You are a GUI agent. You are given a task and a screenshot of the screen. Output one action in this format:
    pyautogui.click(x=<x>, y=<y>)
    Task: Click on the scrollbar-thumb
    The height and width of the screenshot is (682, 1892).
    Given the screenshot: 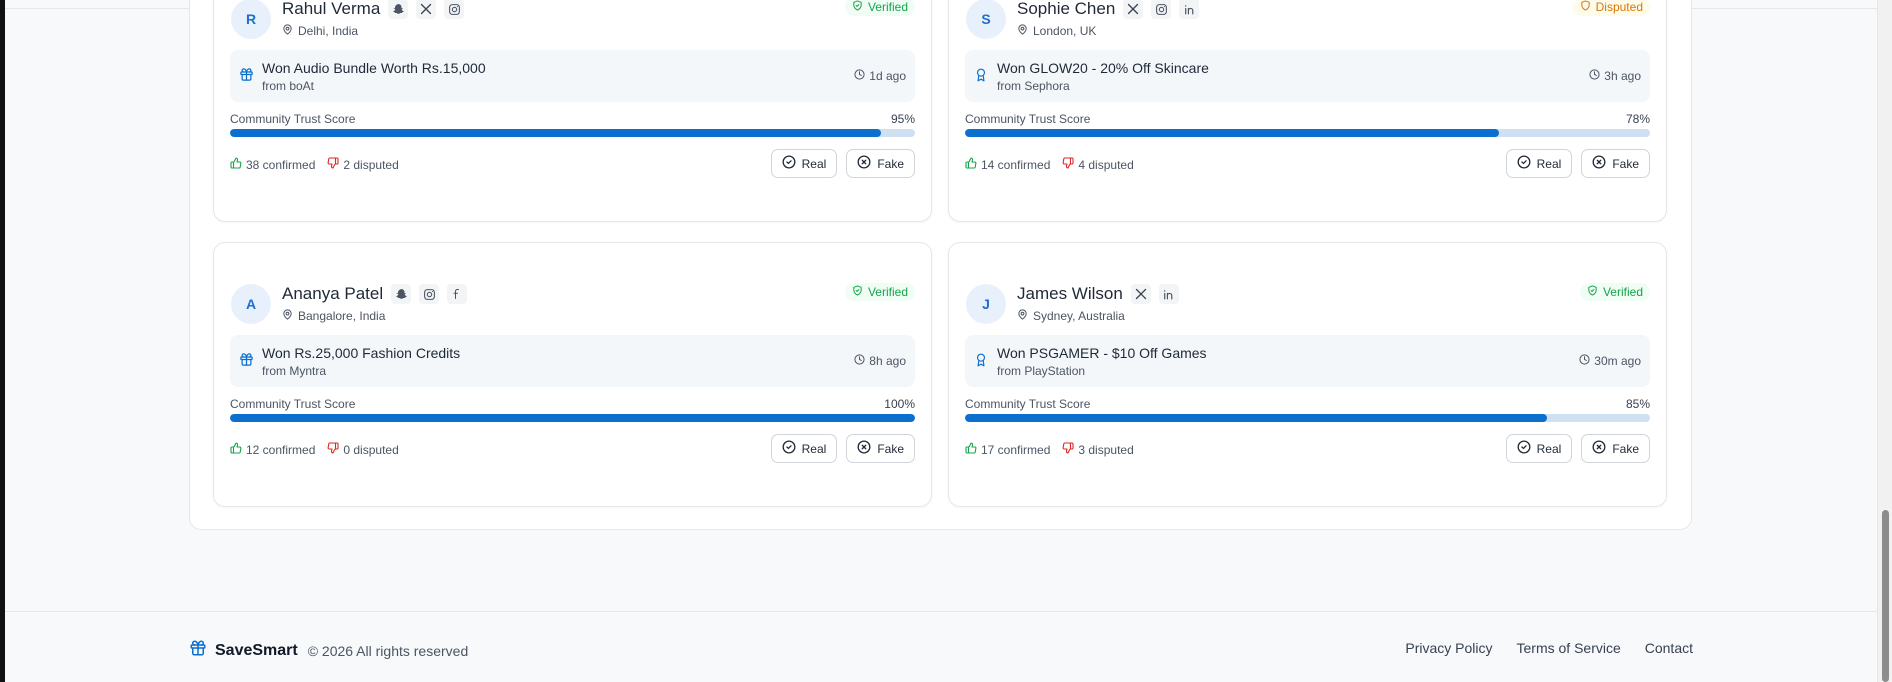 What is the action you would take?
    pyautogui.click(x=1885, y=596)
    